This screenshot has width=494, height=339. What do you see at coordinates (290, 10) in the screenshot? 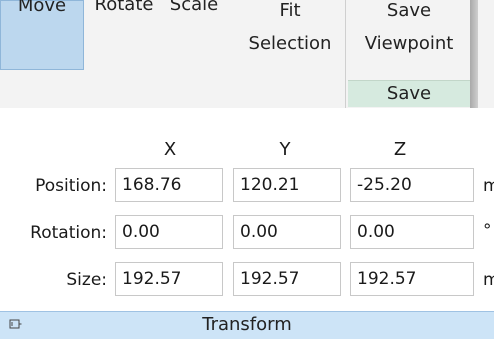
I see `fit-selection-label-line1: Fit` at bounding box center [290, 10].